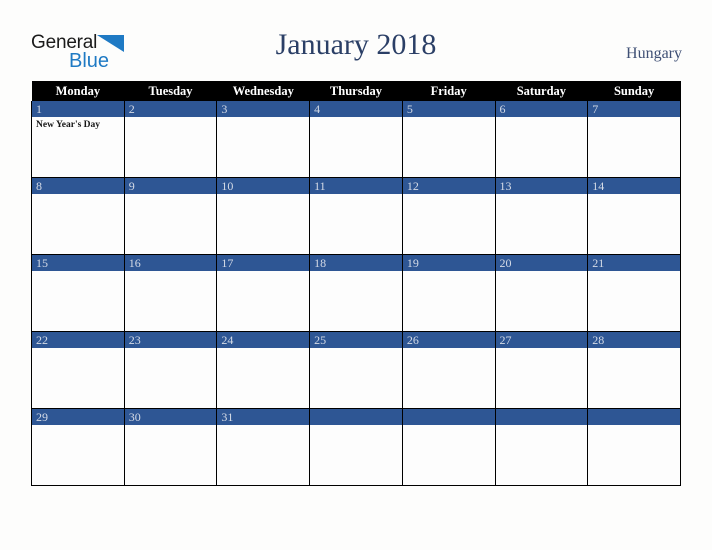 The width and height of the screenshot is (712, 550). What do you see at coordinates (634, 109) in the screenshot?
I see `day-number: 7` at bounding box center [634, 109].